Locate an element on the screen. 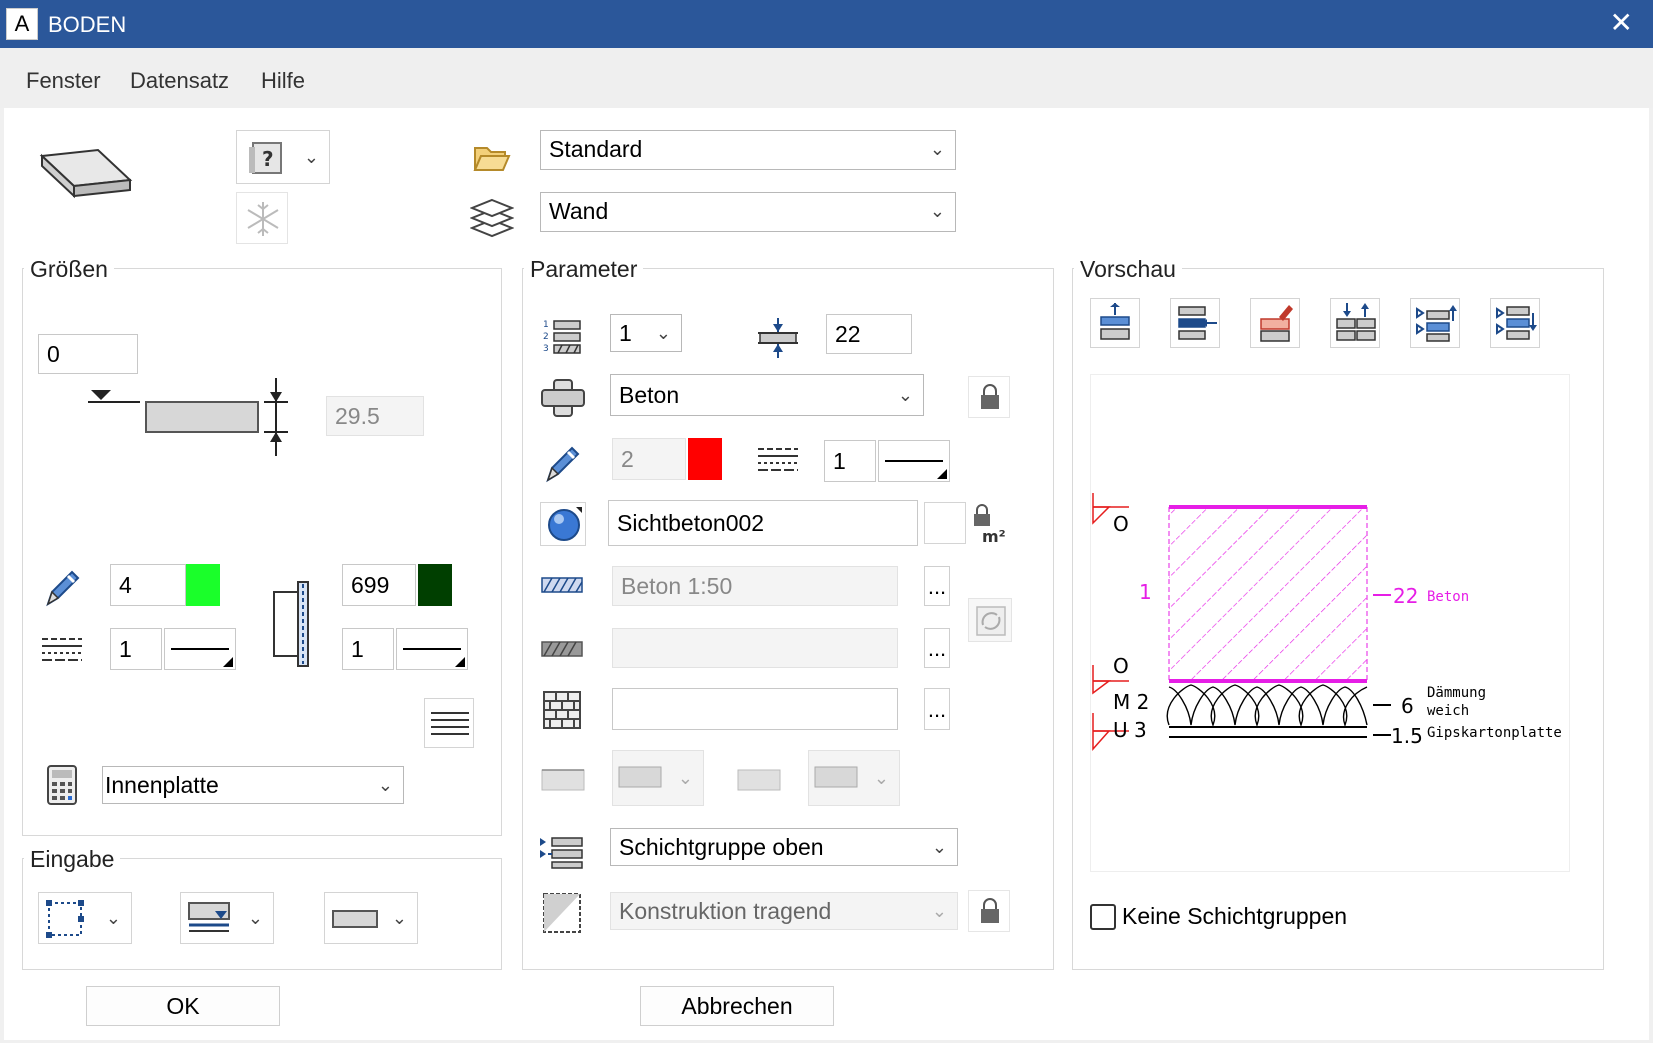 Image resolution: width=1653 pixels, height=1043 pixels. move-layer-down-button is located at coordinates (1515, 323).